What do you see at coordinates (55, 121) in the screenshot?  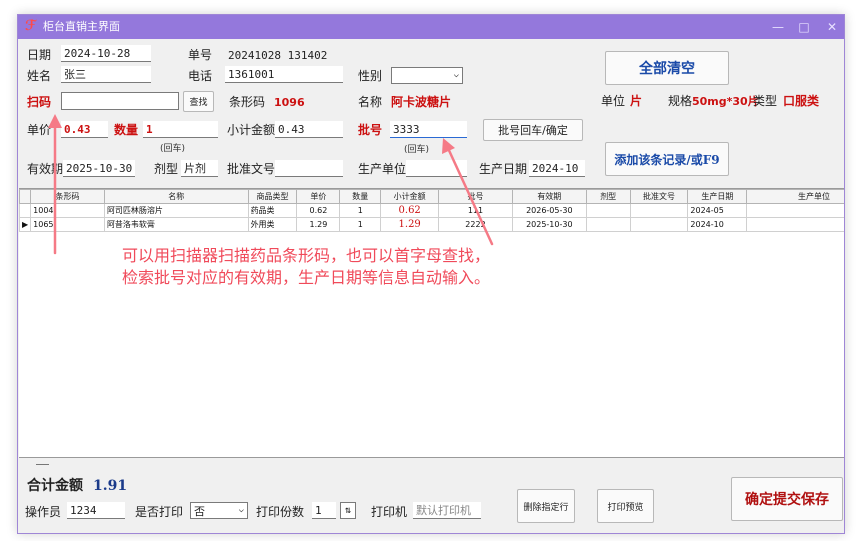 I see `arrowhead-scan` at bounding box center [55, 121].